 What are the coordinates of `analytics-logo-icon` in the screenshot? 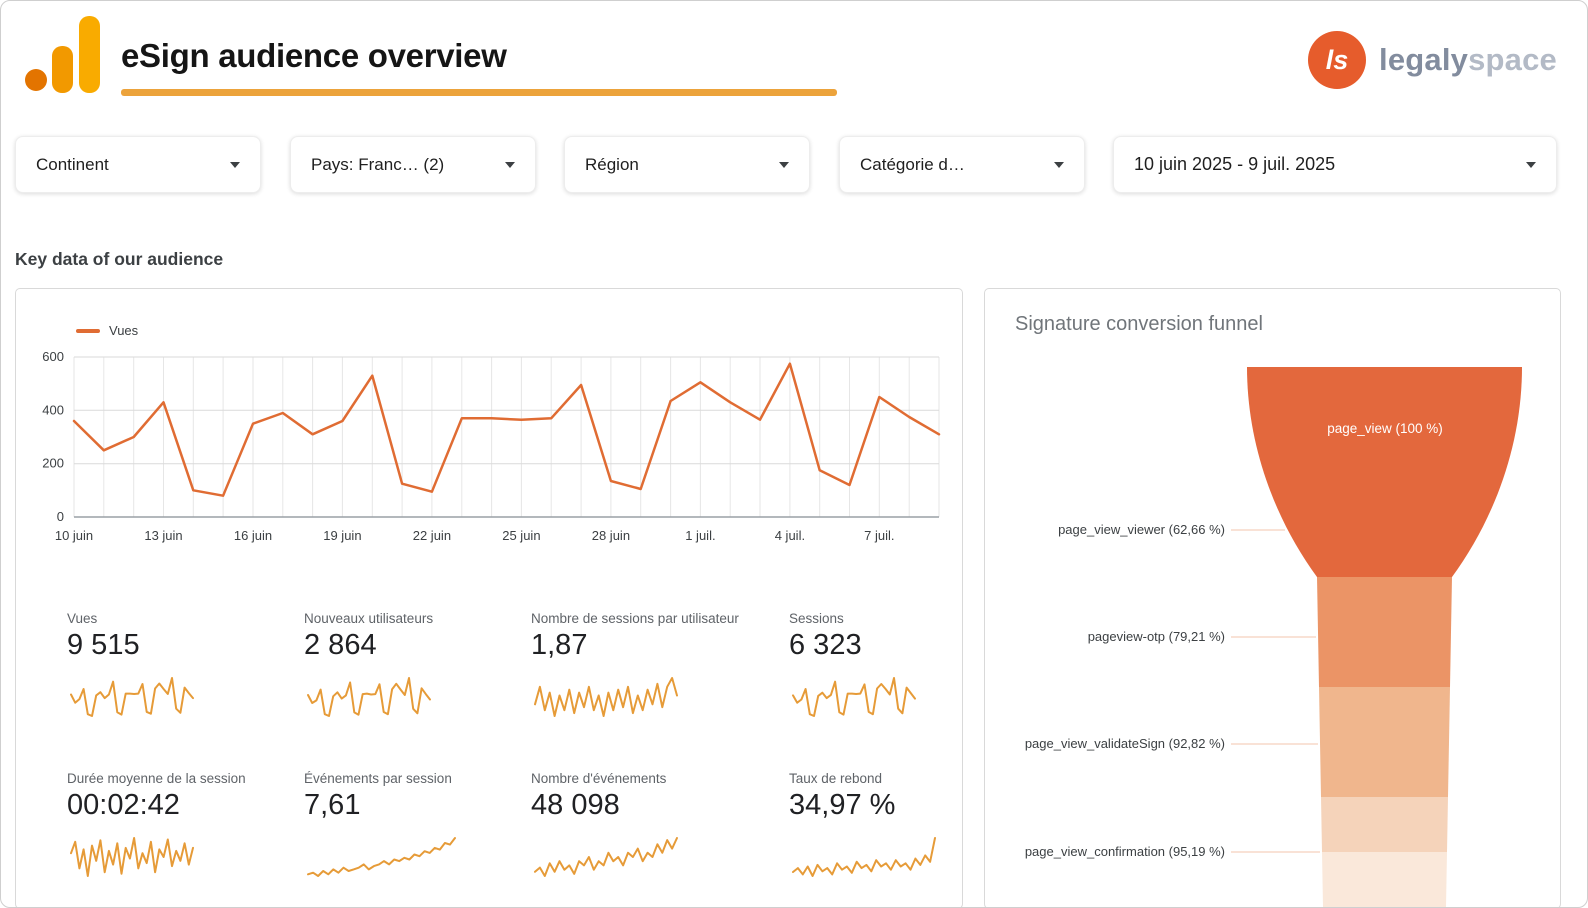 It's located at (65, 54).